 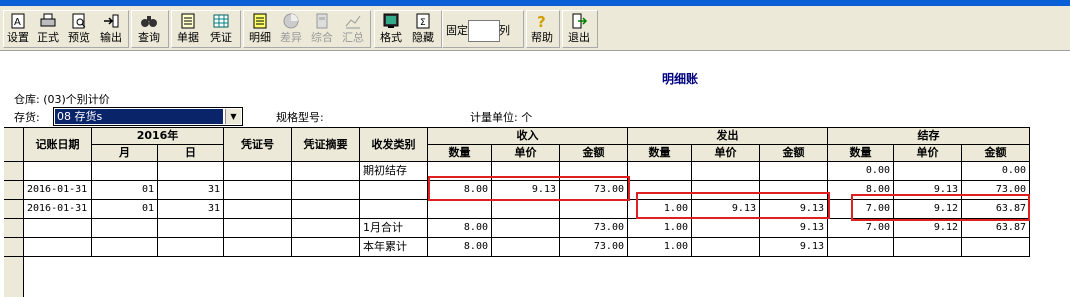 What do you see at coordinates (423, 23) in the screenshot?
I see `svg-text: Σ` at bounding box center [423, 23].